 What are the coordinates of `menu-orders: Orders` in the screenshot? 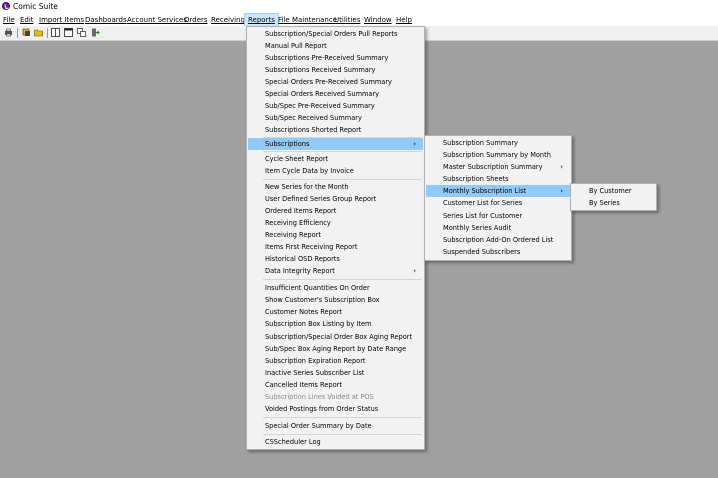 It's located at (196, 20).